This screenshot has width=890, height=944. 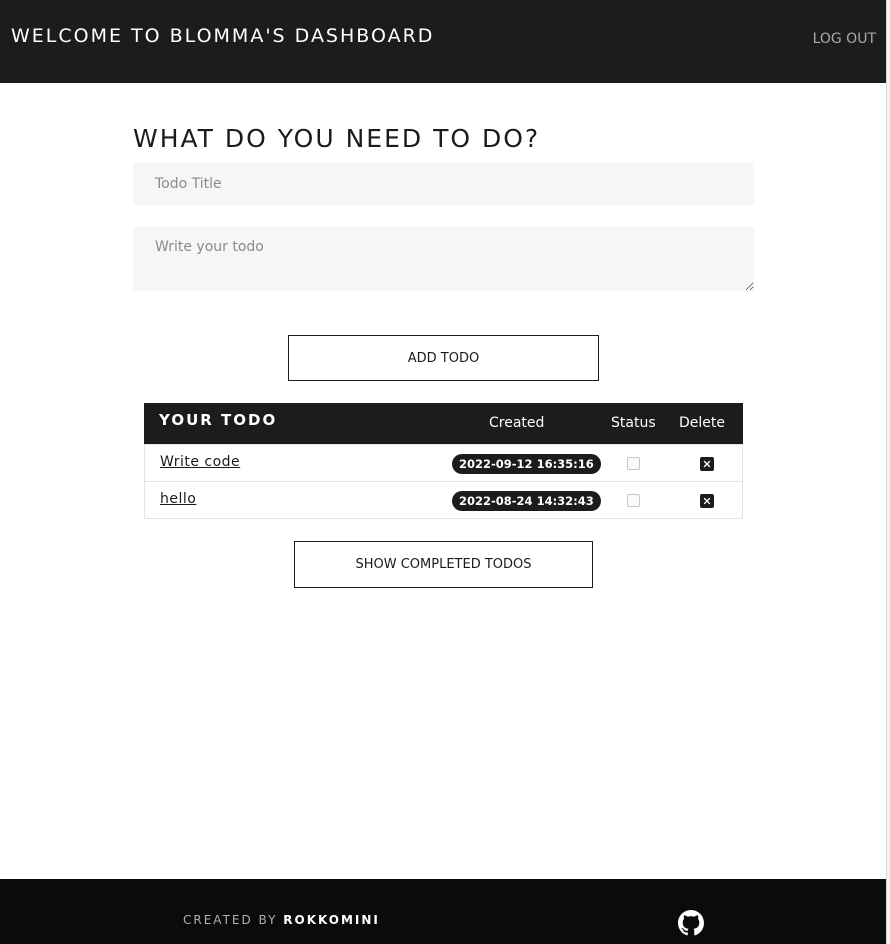 What do you see at coordinates (200, 462) in the screenshot?
I see `todo-title-link: Write code` at bounding box center [200, 462].